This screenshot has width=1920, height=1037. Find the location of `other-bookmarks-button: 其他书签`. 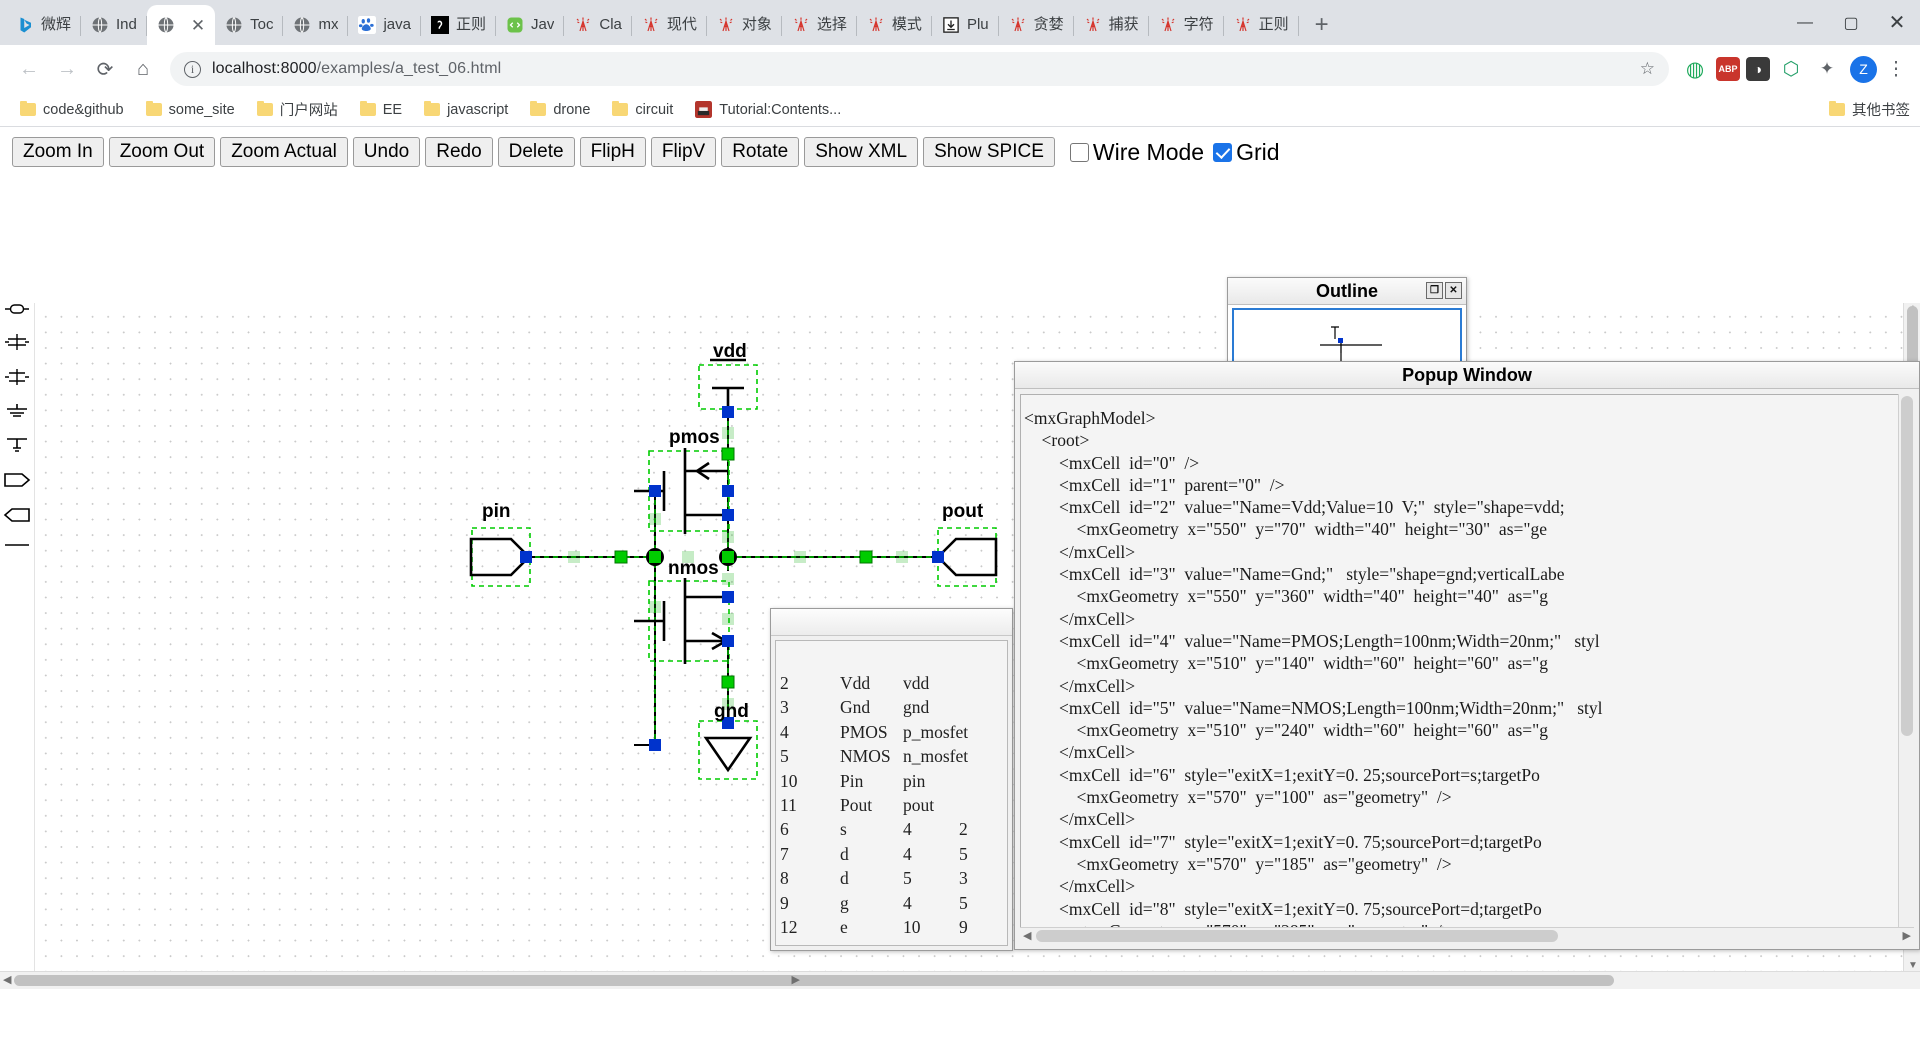

other-bookmarks-button: 其他书签 is located at coordinates (1869, 109).